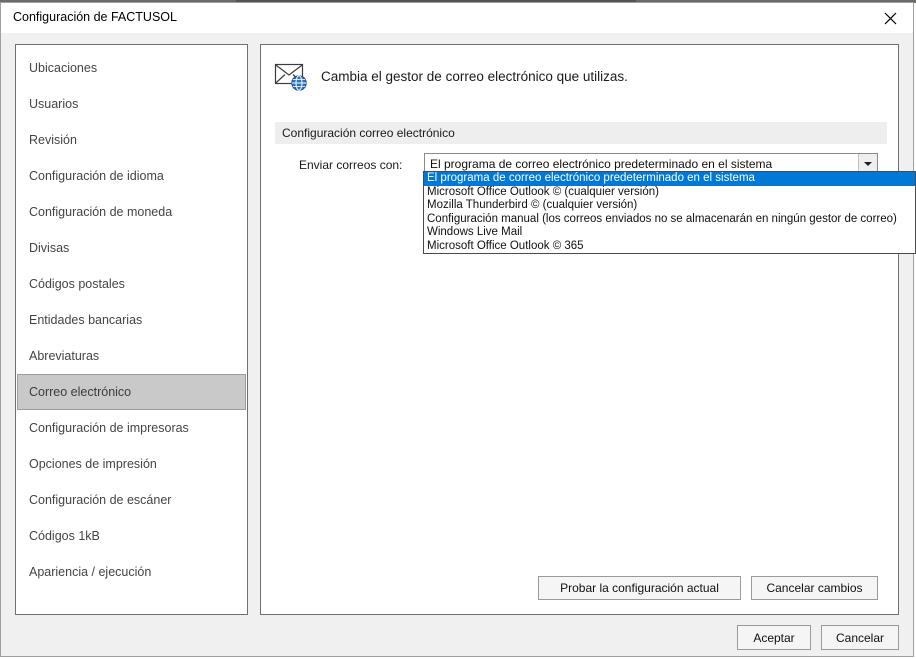 This screenshot has width=916, height=659. Describe the element at coordinates (96, 176) in the screenshot. I see `sidebar-item-label: Configuración de idioma` at that location.